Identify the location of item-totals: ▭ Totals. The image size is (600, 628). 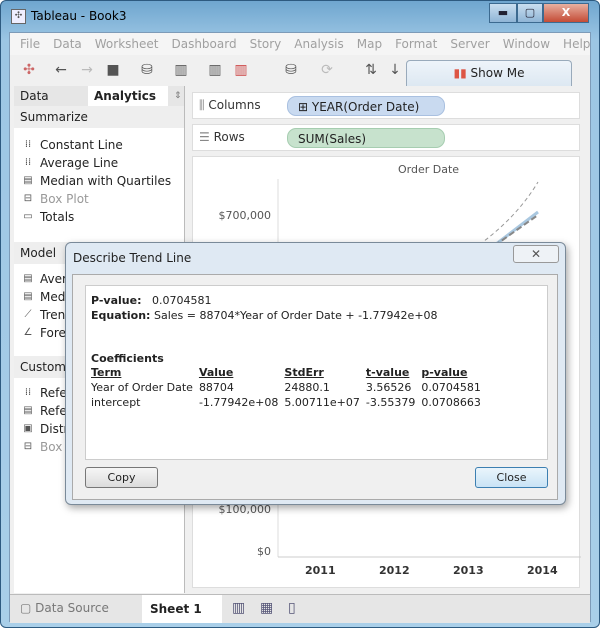
(99, 217).